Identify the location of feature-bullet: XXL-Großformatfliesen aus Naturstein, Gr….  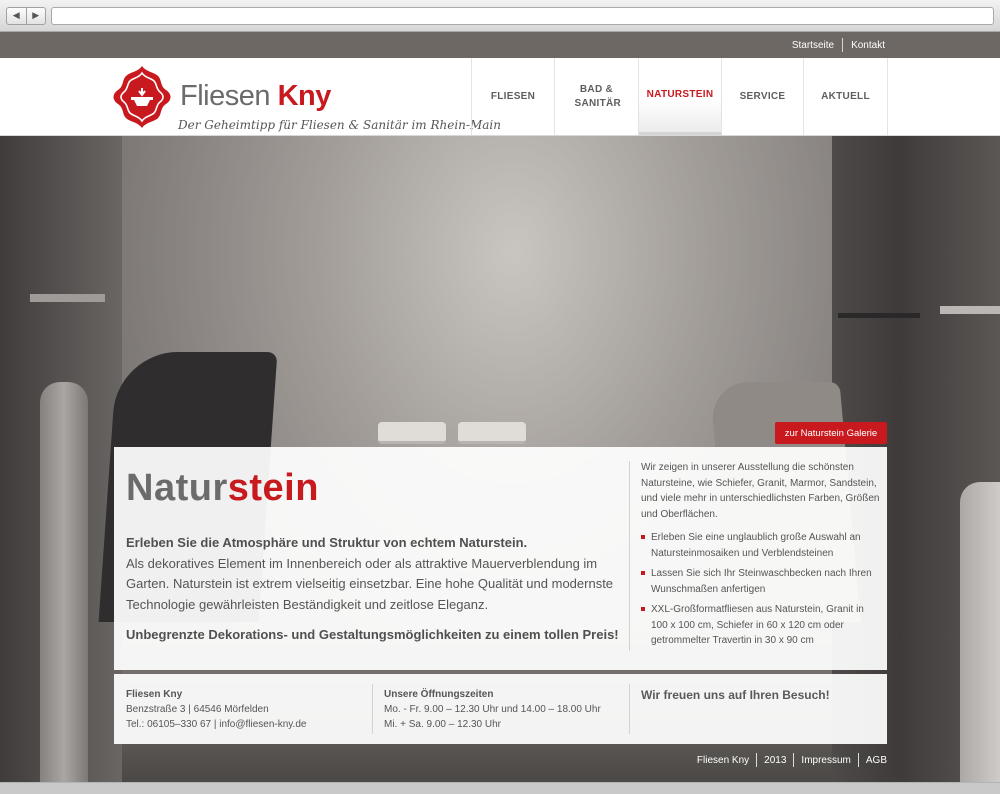
(761, 625).